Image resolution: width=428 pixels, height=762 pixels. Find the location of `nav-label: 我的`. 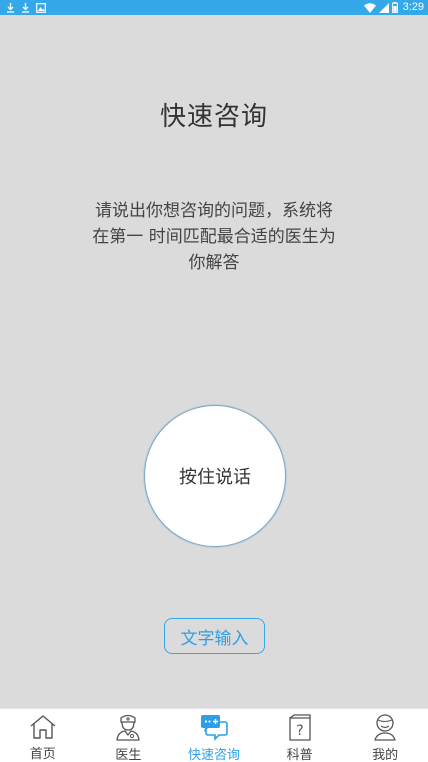

nav-label: 我的 is located at coordinates (385, 755).